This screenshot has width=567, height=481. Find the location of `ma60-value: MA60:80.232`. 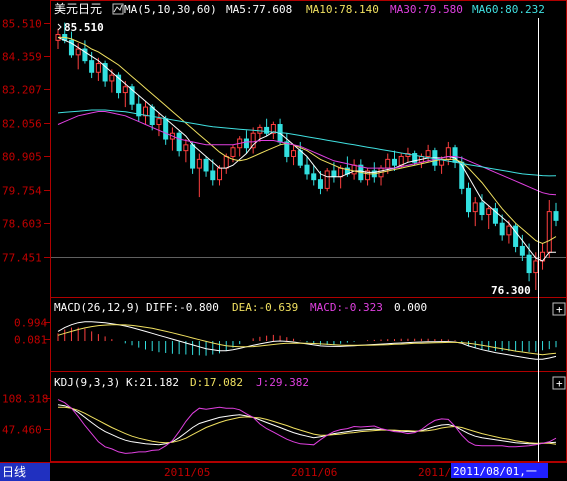

ma60-value: MA60:80.232 is located at coordinates (508, 9).